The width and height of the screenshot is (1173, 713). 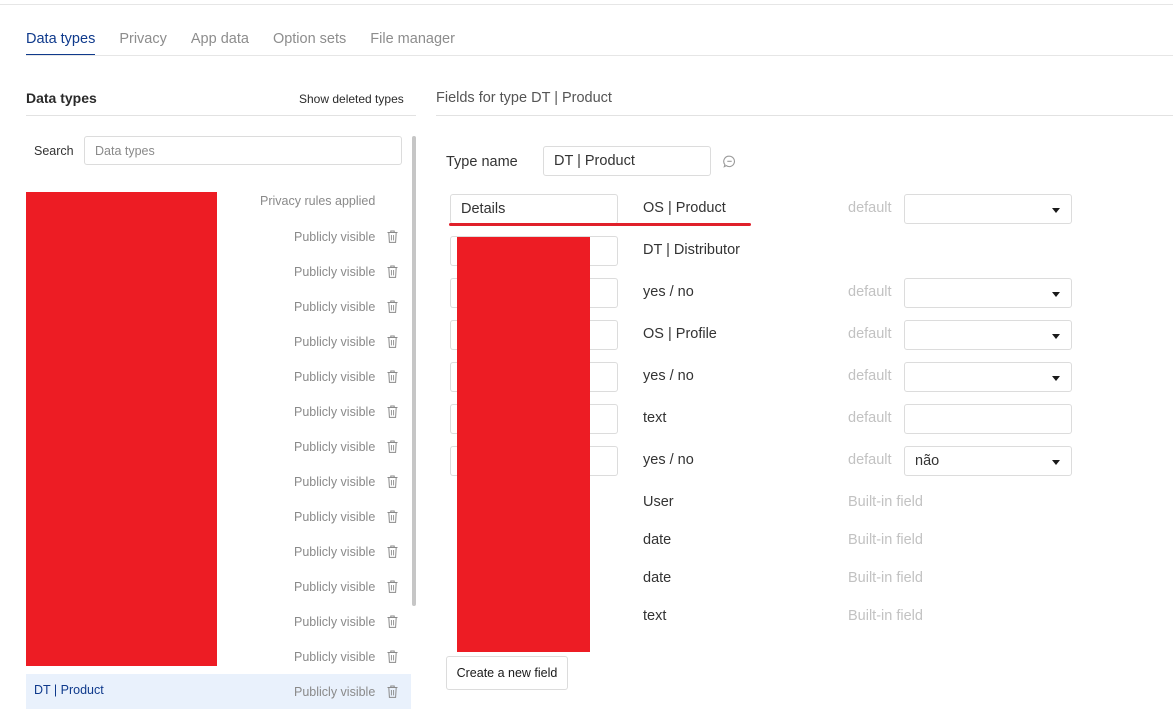 I want to click on field-type: OS | Profile, so click(x=680, y=334).